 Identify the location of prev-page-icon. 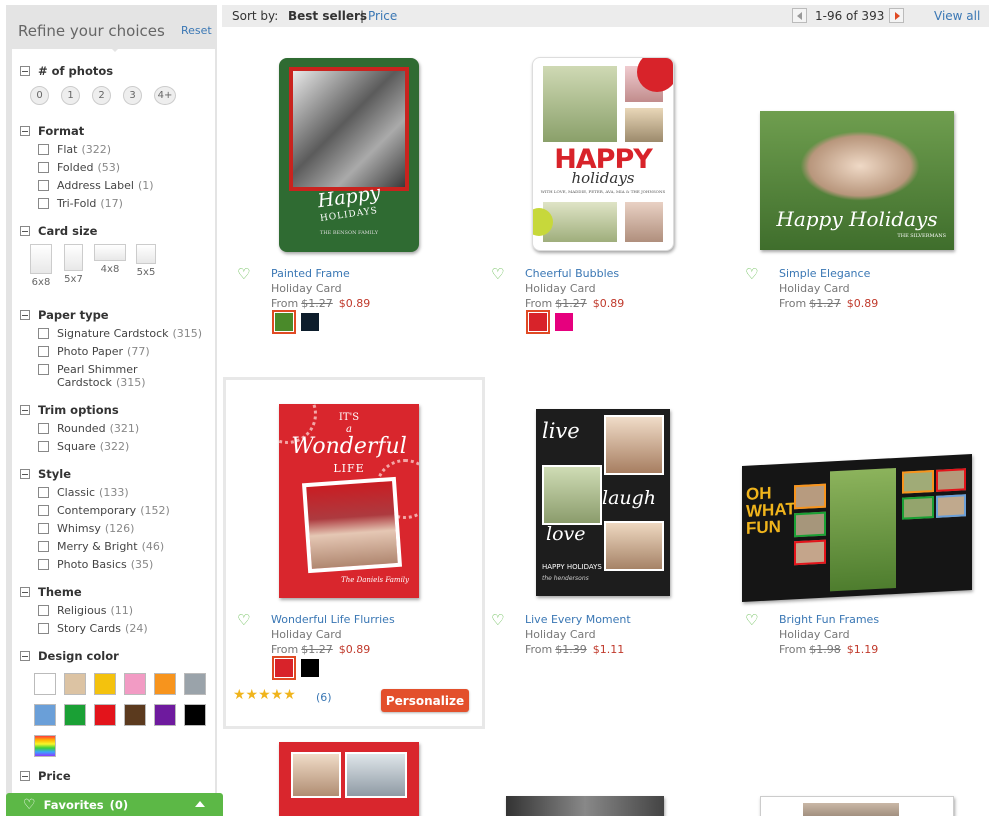
(799, 15).